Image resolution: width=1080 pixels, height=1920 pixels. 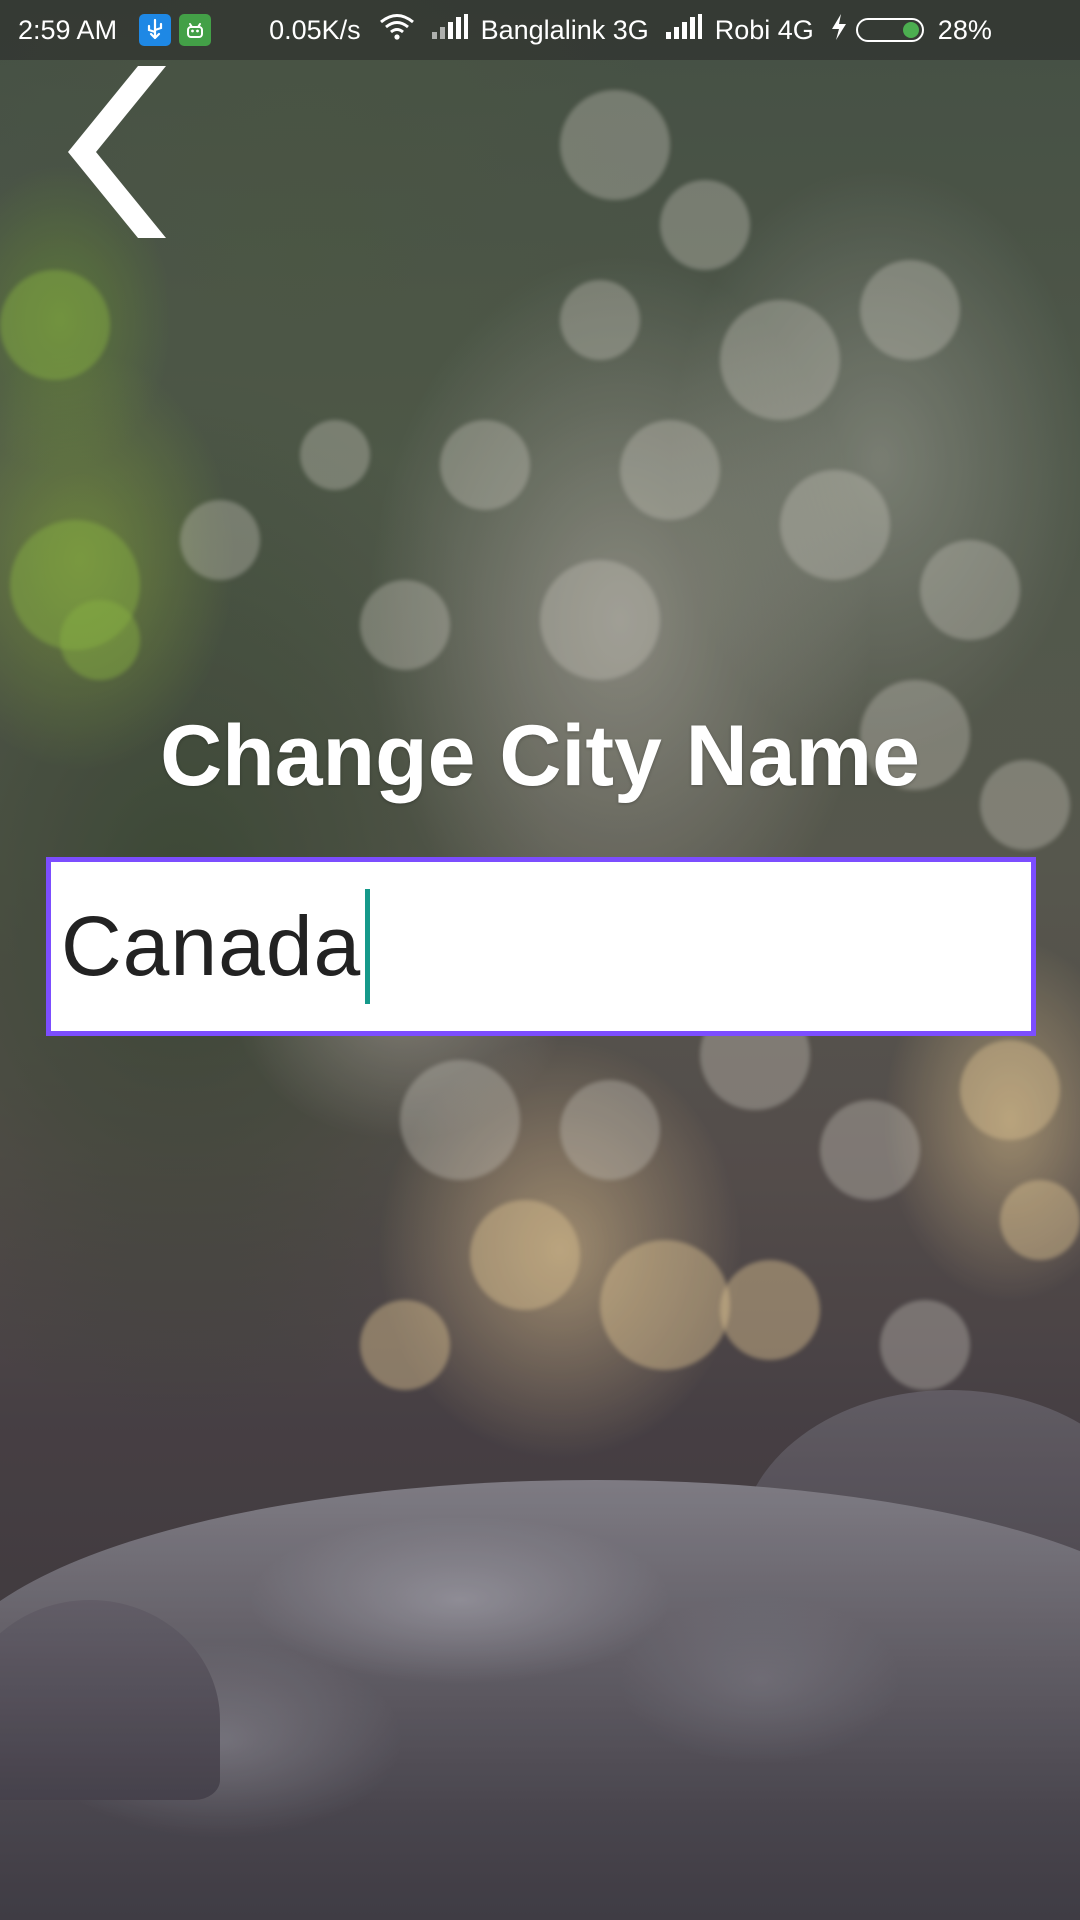 I want to click on text-caret, so click(x=368, y=946).